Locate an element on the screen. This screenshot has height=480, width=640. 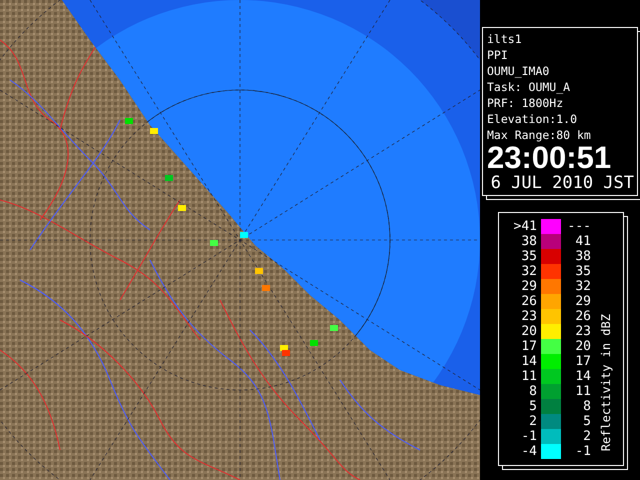
legend-label: >41 is located at coordinates (525, 226).